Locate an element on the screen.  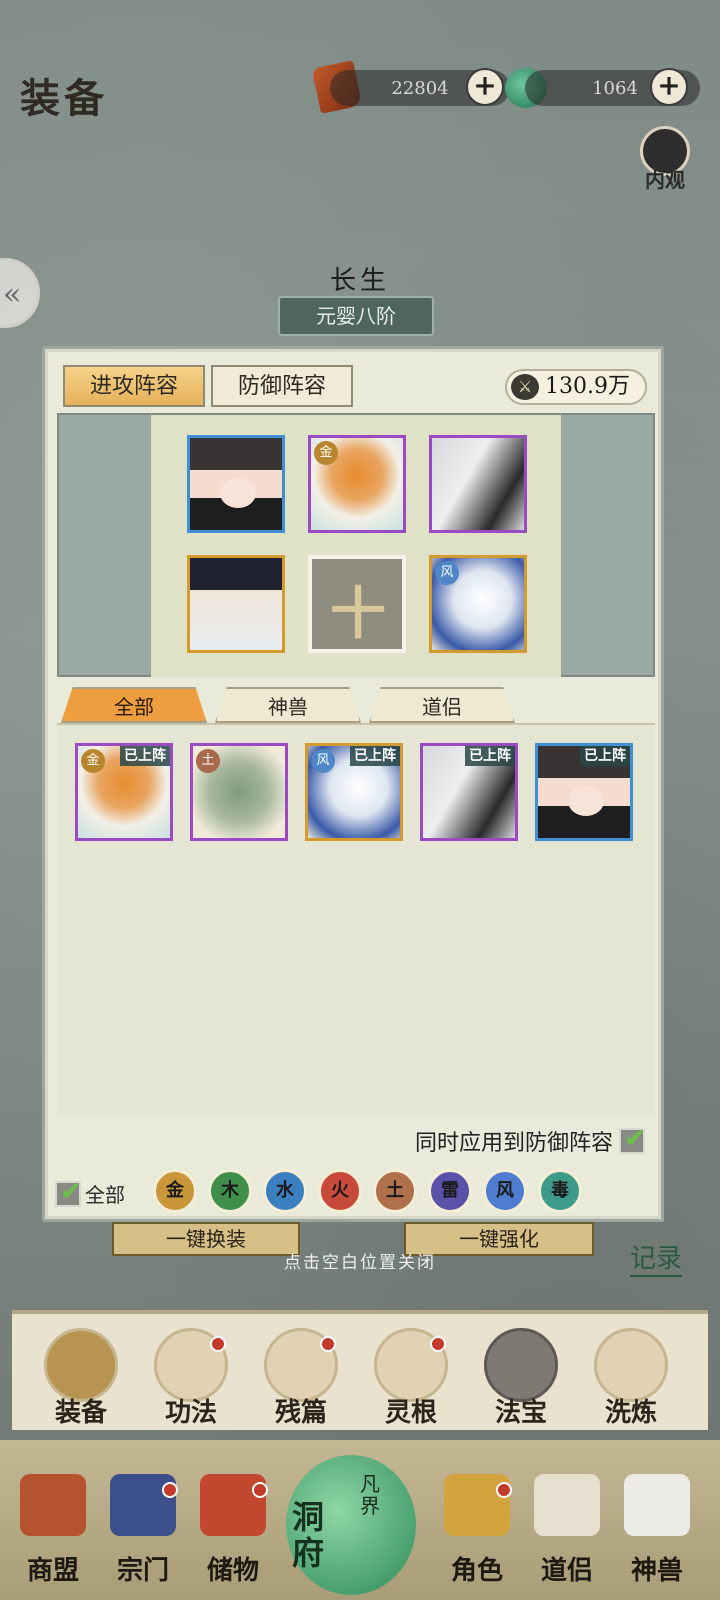
realm-badge: 元婴八阶 is located at coordinates (356, 316).